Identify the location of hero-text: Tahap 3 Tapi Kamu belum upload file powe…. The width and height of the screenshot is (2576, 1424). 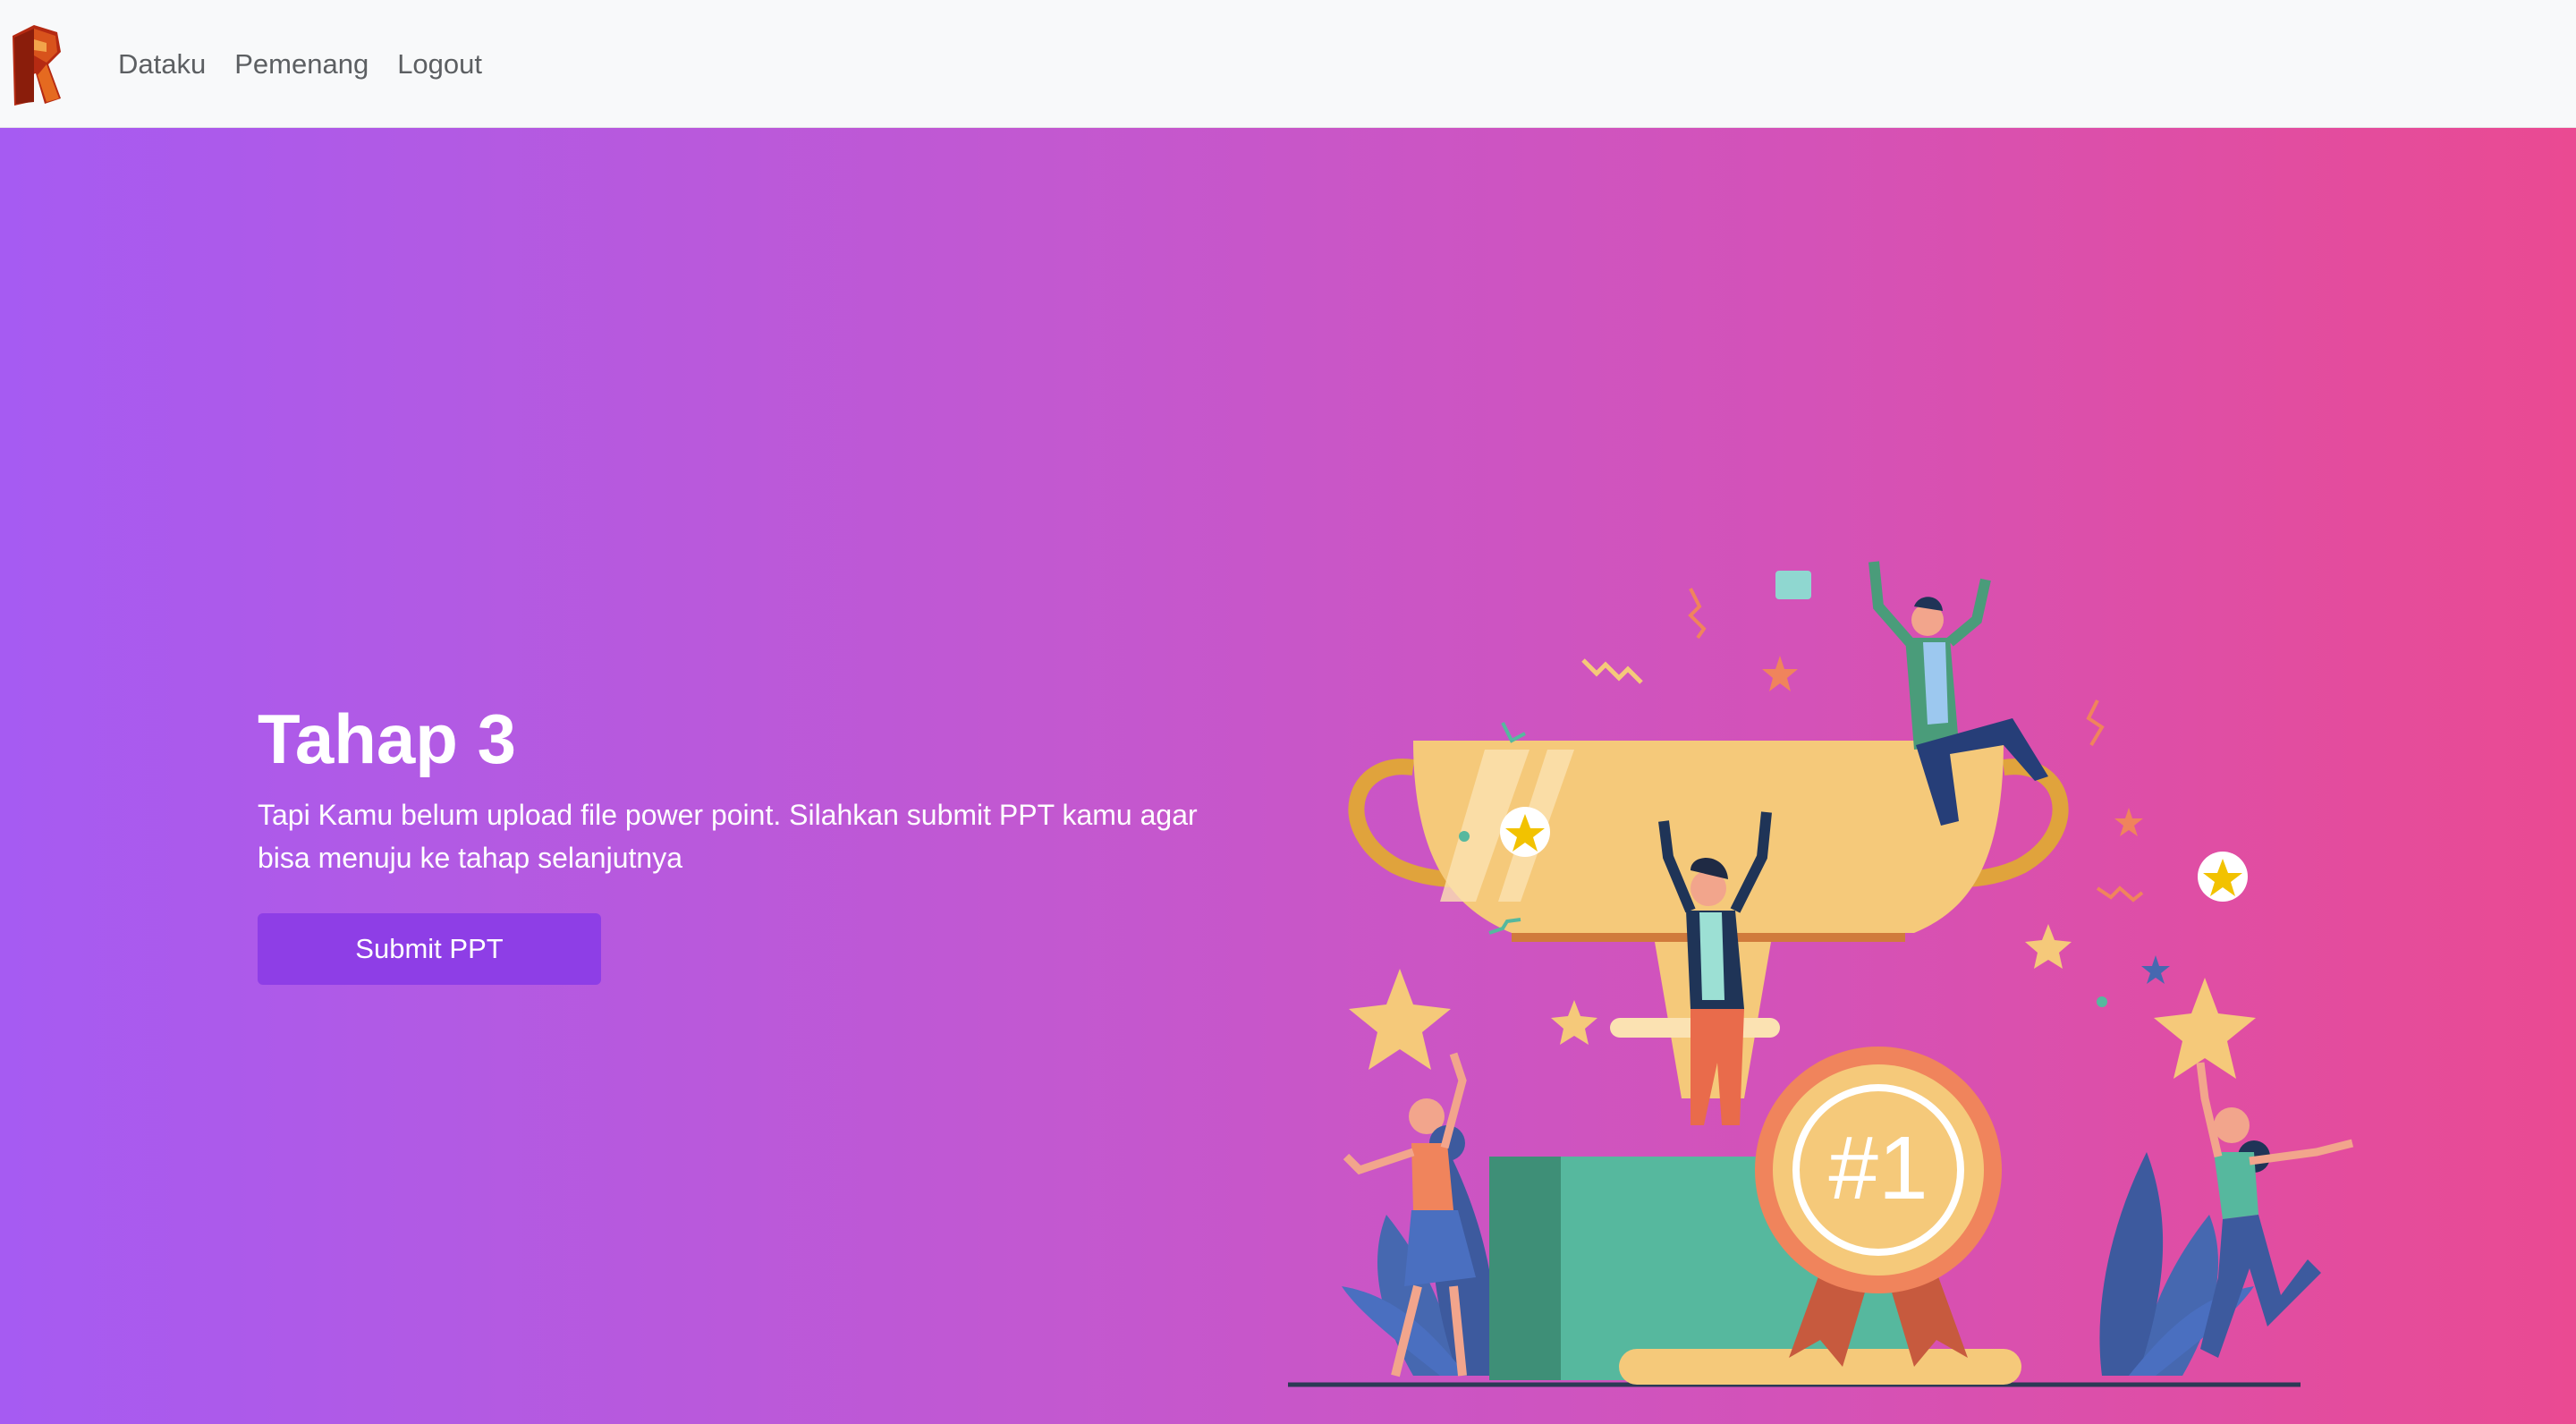
(749, 789).